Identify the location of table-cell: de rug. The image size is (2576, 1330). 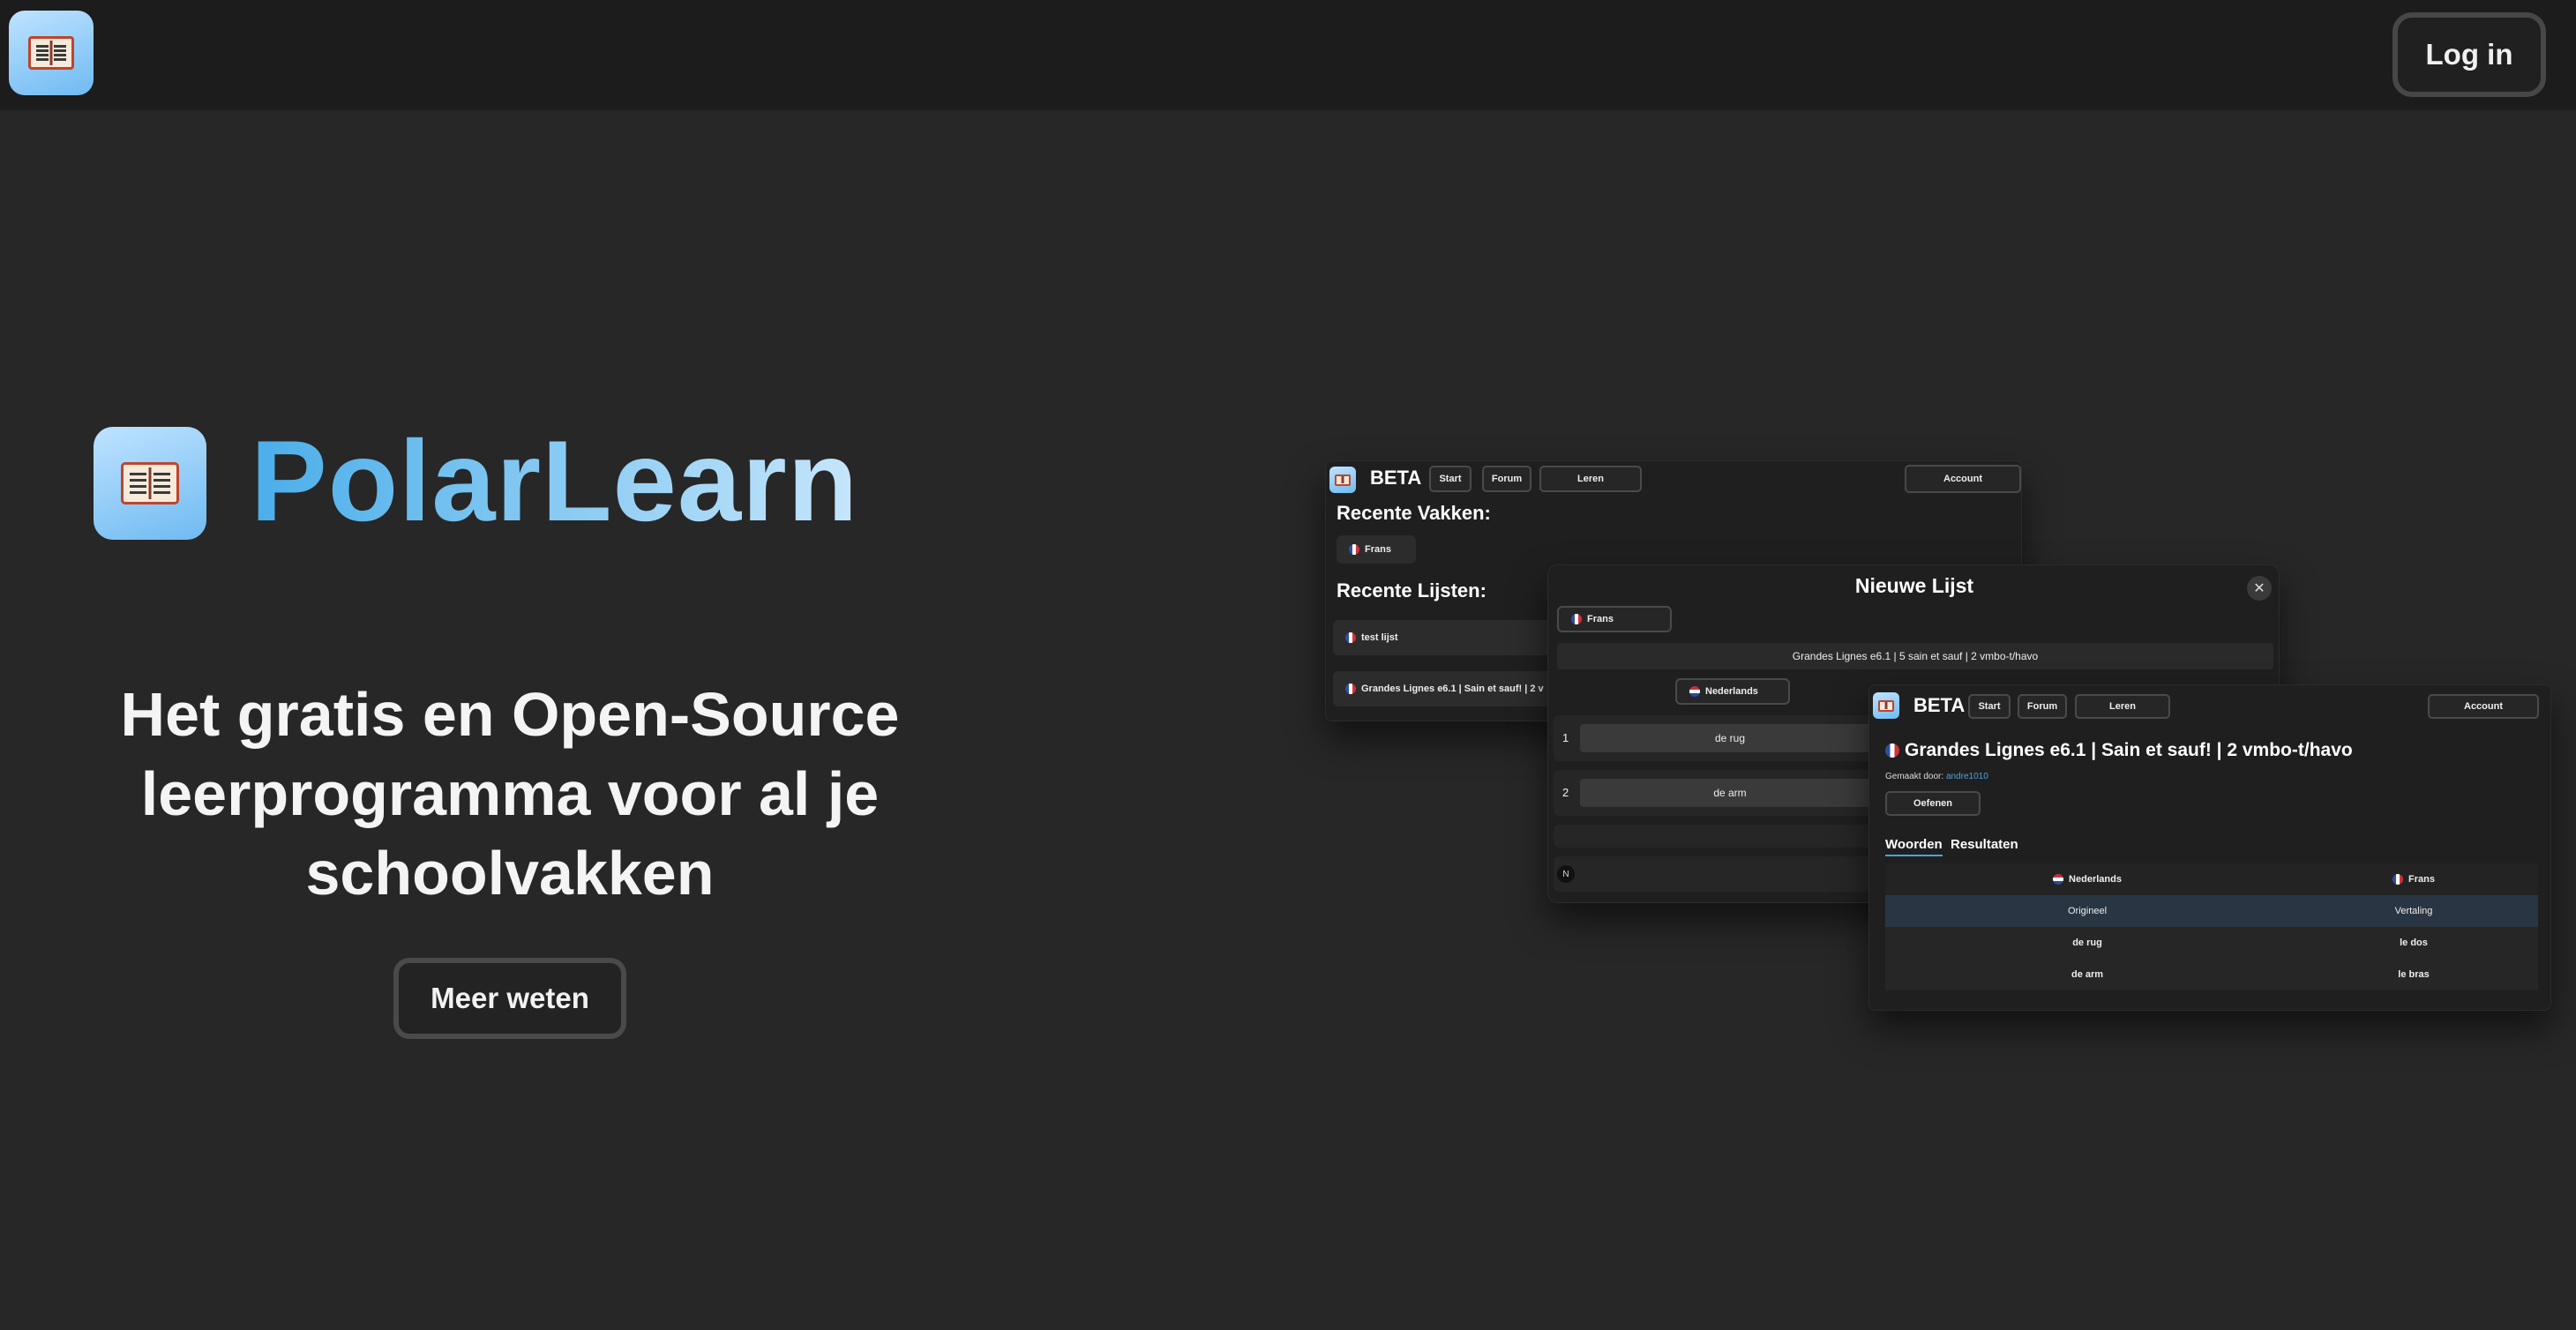
(2087, 943).